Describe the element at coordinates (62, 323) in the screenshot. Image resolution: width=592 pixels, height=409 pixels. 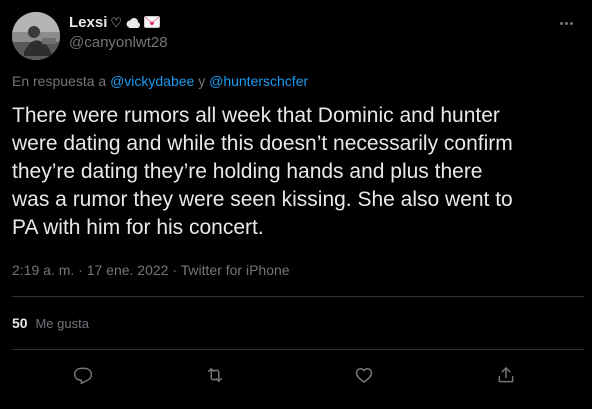
I see `likes-label: Me gusta` at that location.